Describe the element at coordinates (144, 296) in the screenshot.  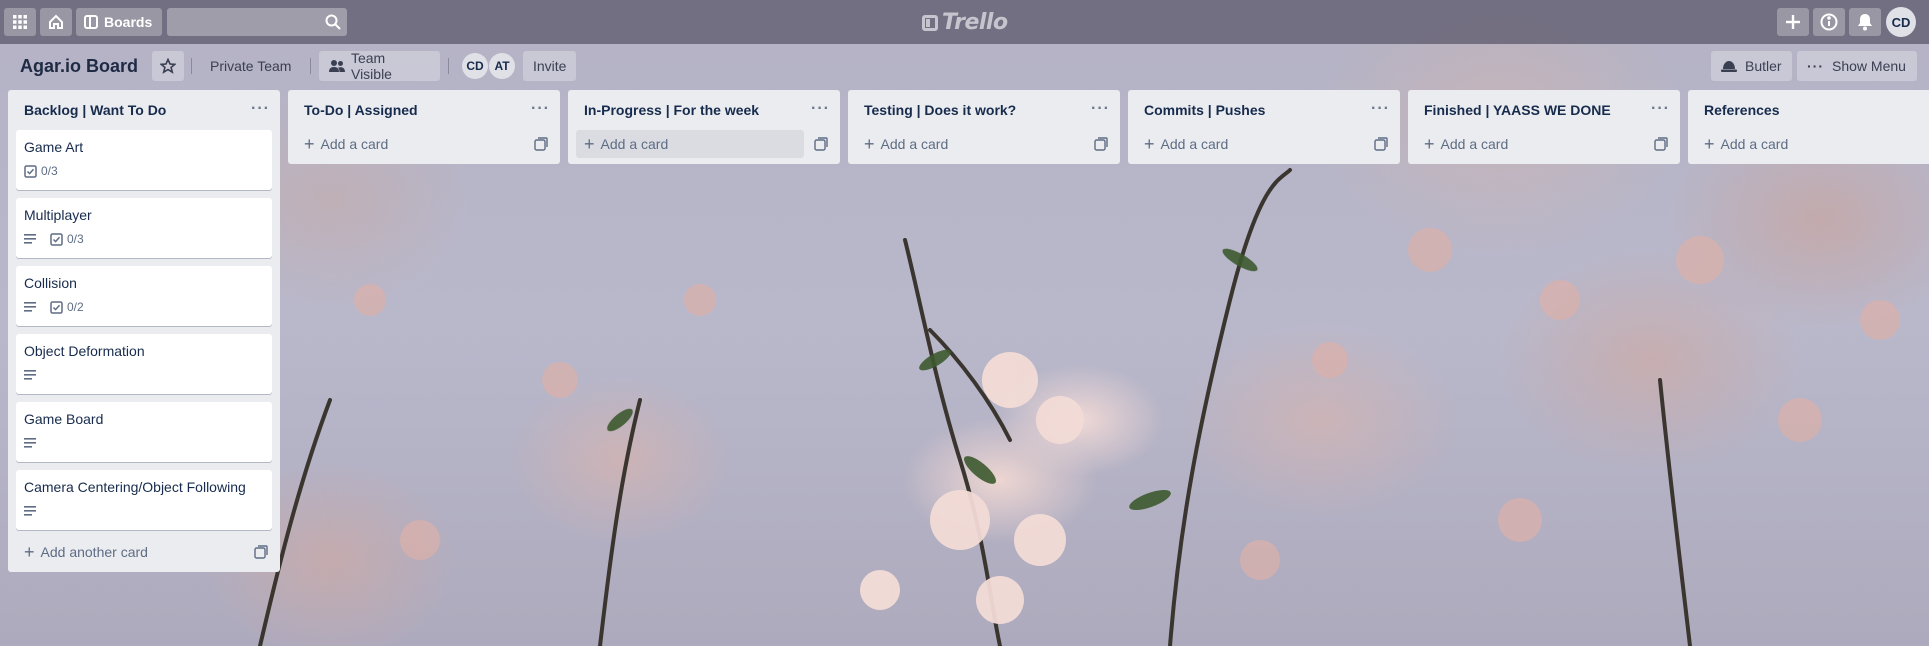
I see `card: Collision 0/2` at that location.